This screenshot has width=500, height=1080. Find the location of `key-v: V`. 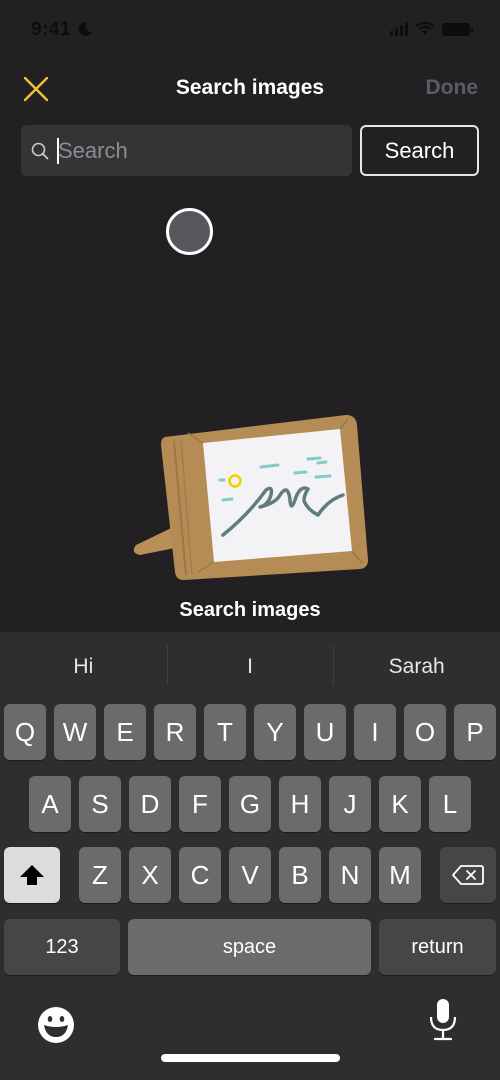

key-v: V is located at coordinates (250, 875).